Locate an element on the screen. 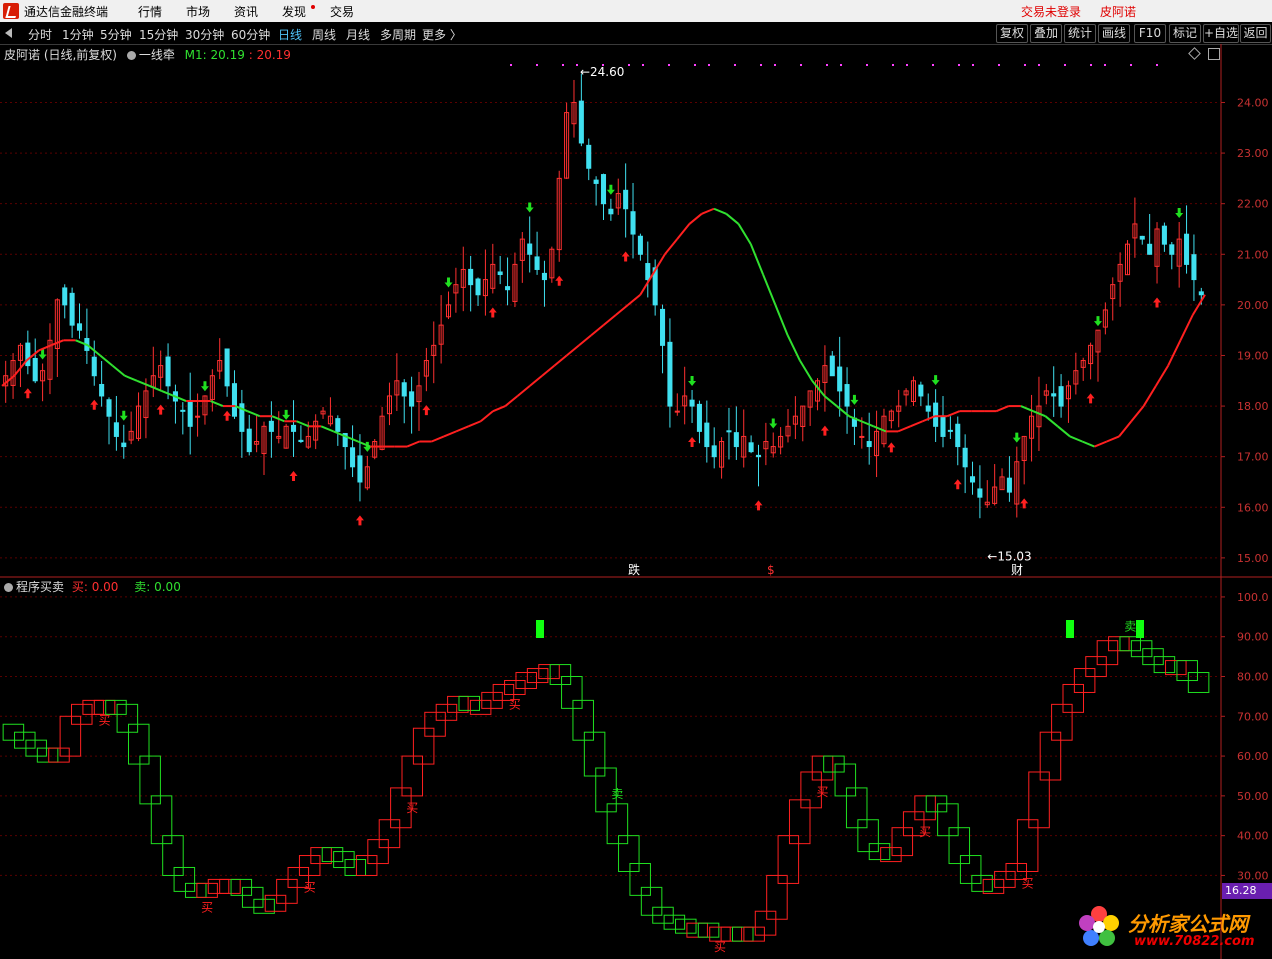 The image size is (1272, 959). main-y-tick: 24.00 is located at coordinates (1253, 102).